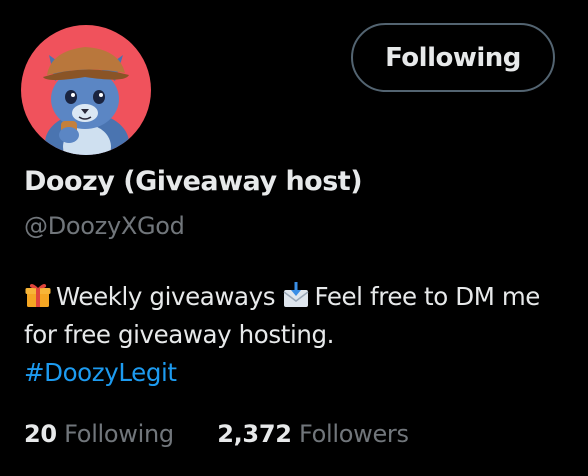 The image size is (588, 476). I want to click on user-handle: @DoozyXGod, so click(104, 226).